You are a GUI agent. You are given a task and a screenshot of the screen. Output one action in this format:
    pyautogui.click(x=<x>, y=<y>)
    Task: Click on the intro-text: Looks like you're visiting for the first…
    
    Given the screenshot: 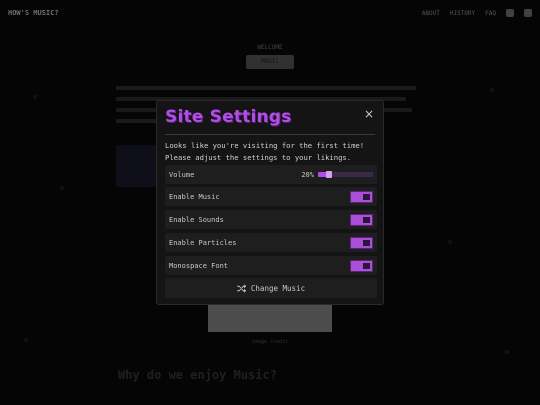 What is the action you would take?
    pyautogui.click(x=271, y=152)
    